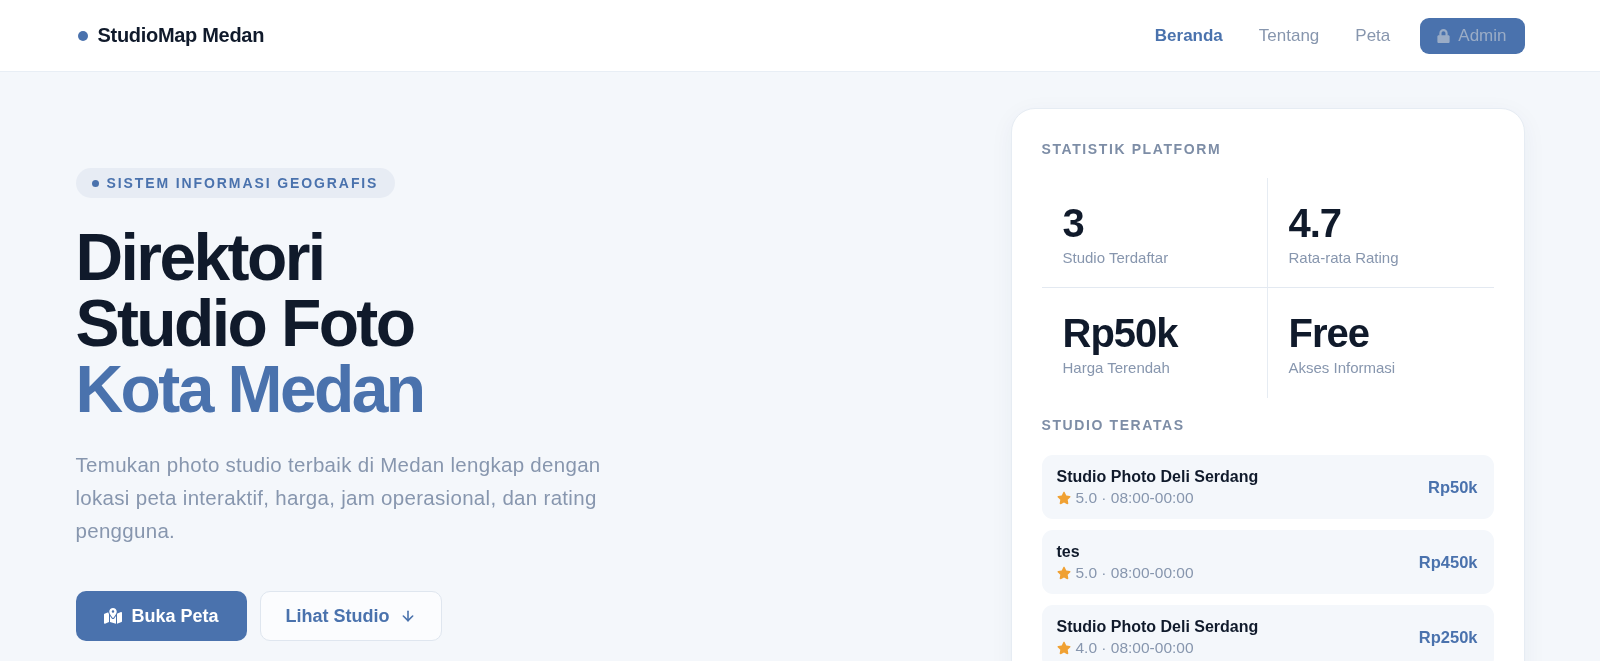 The width and height of the screenshot is (1600, 661). What do you see at coordinates (1073, 223) in the screenshot?
I see `stat-value: 3` at bounding box center [1073, 223].